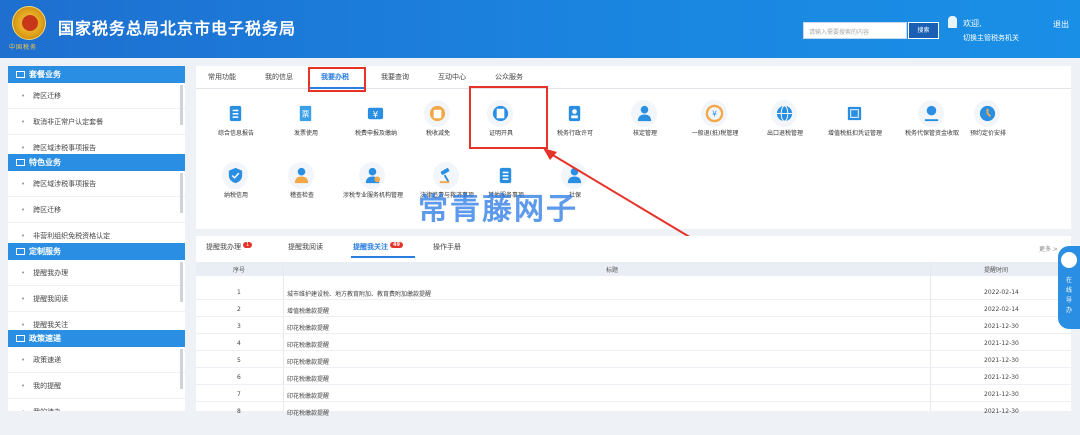  I want to click on sidebar-section-custom: 定制服务 提醒我办理 提醒我阅读 提醒我关注, so click(96, 290).